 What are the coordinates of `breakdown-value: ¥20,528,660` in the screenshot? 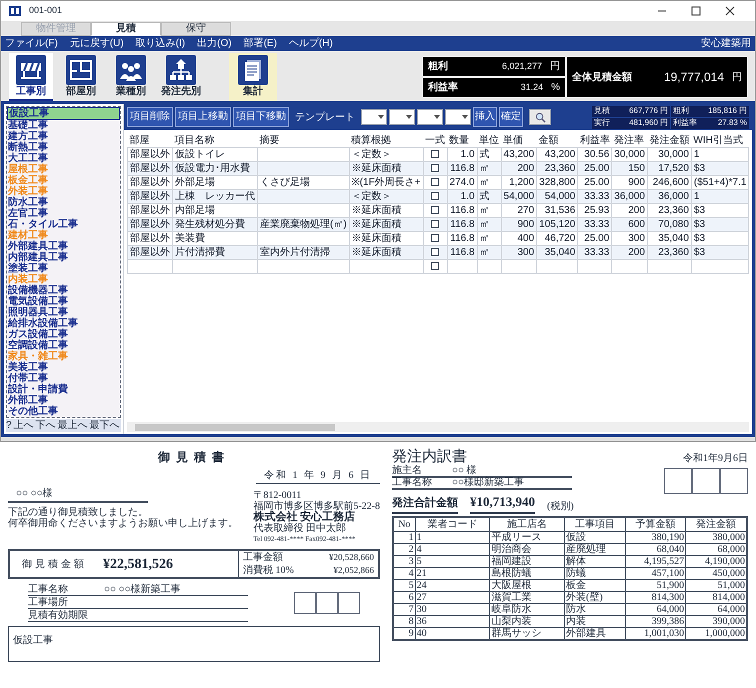 It's located at (351, 557).